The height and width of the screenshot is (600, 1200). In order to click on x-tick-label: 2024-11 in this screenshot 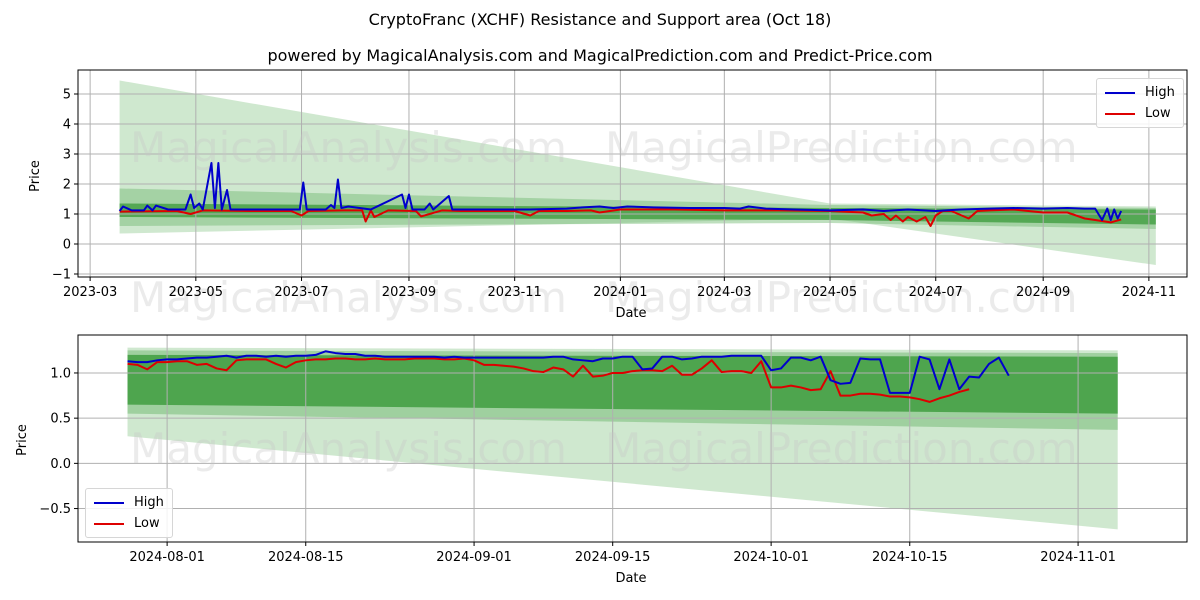, I will do `click(1149, 292)`.